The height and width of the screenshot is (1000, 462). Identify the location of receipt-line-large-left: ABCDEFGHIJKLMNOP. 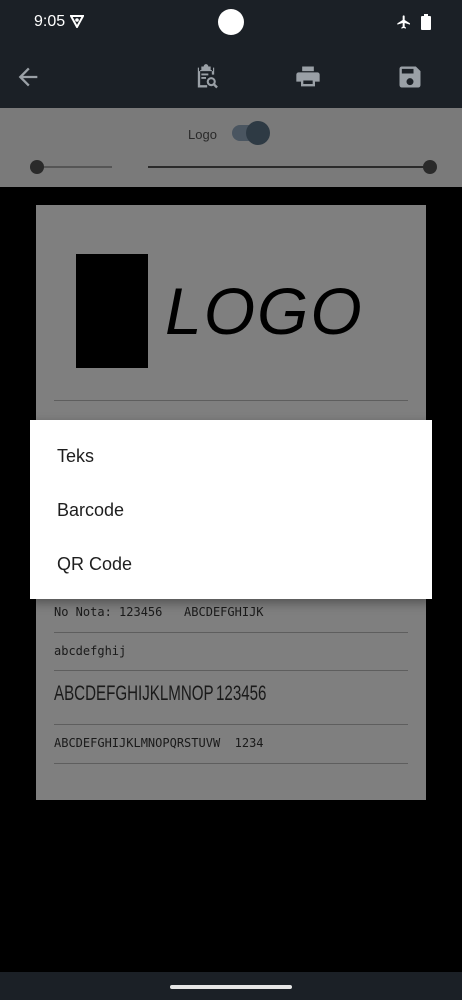
(134, 693).